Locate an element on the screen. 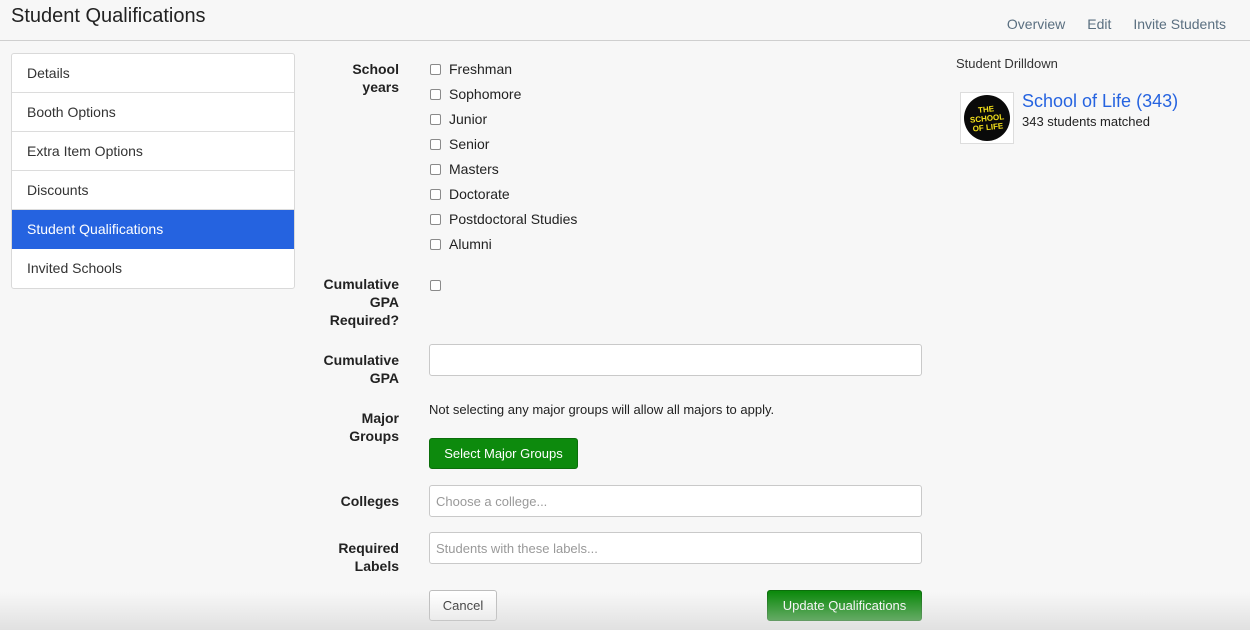 The image size is (1250, 630). colleges-label: Colleges is located at coordinates (369, 501).